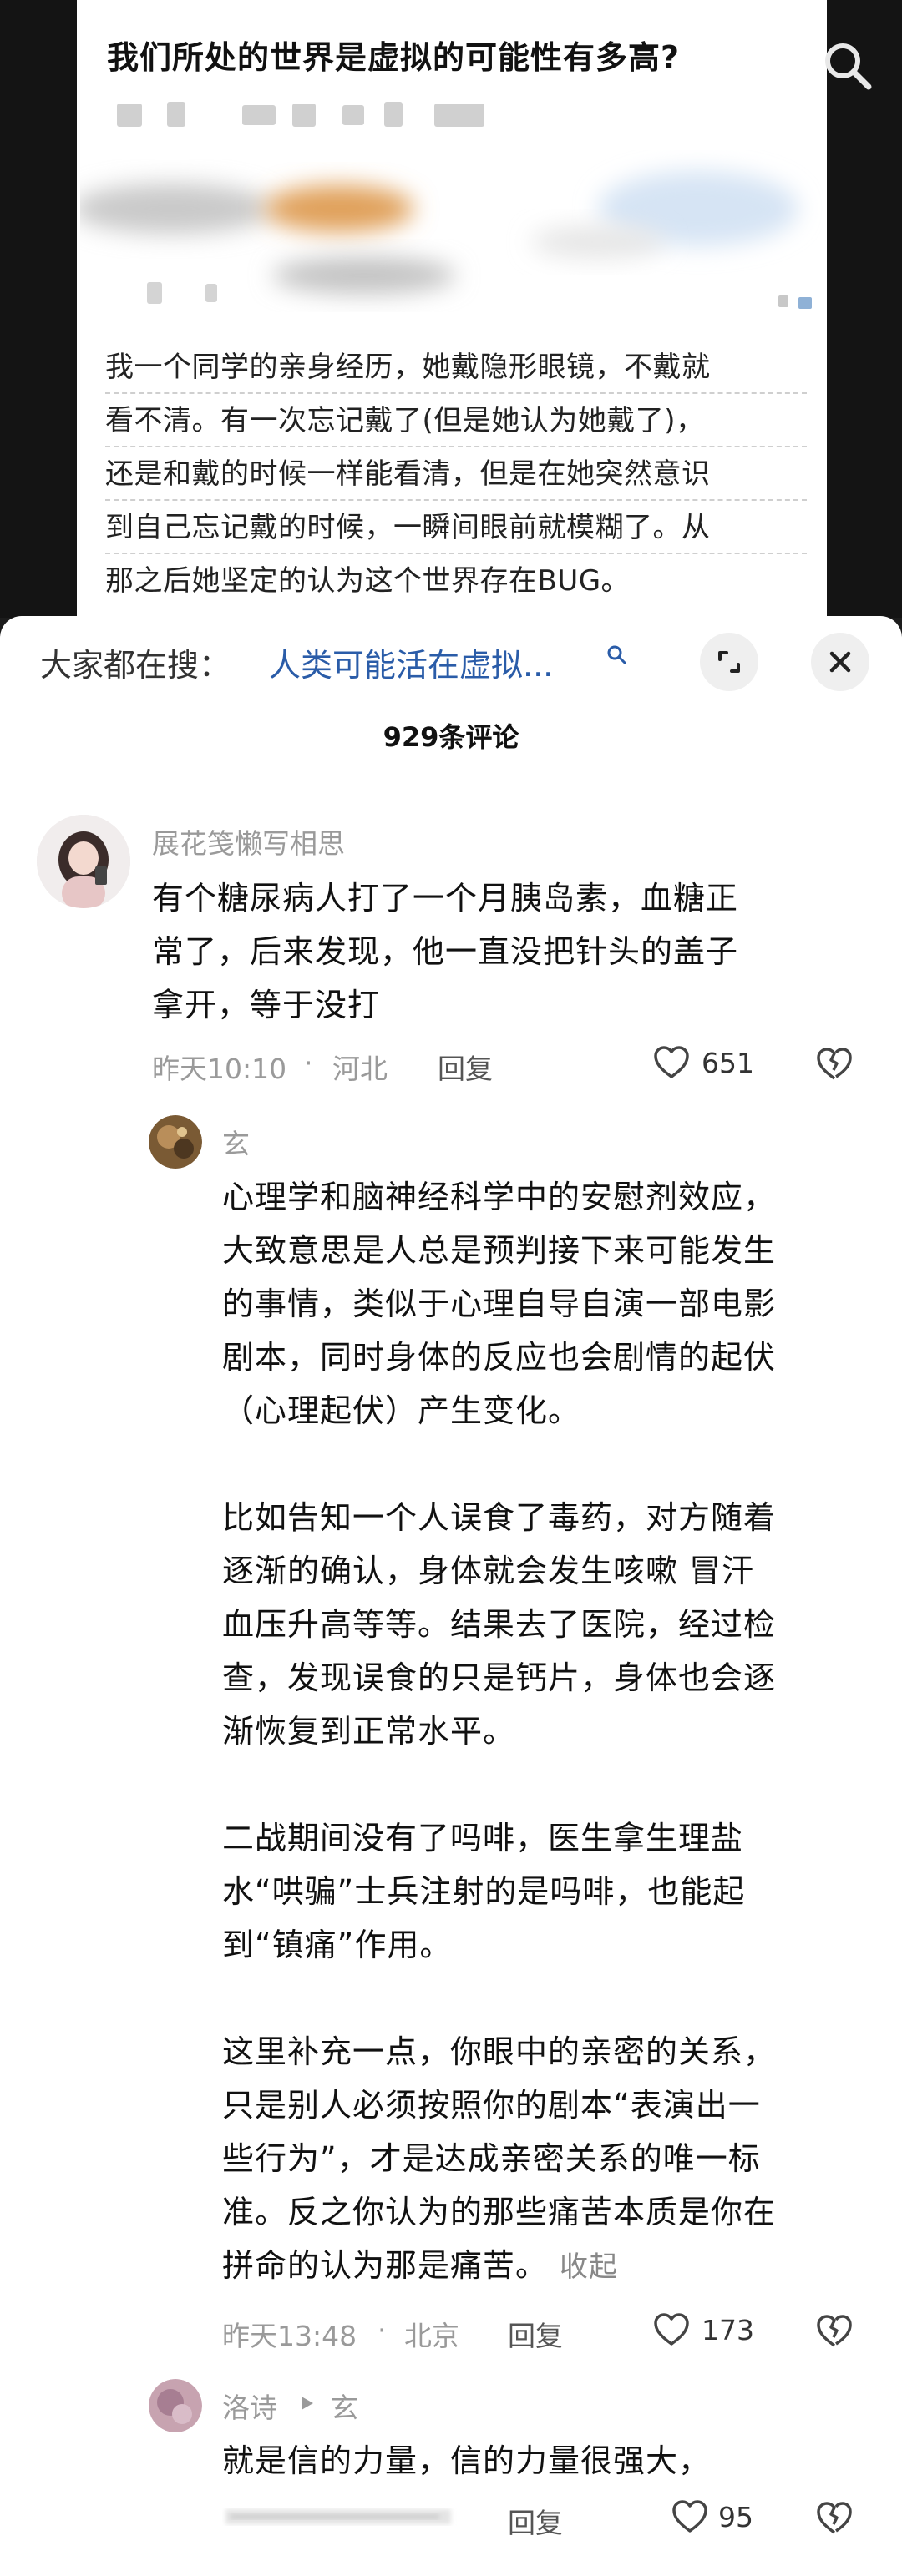 Image resolution: width=902 pixels, height=2576 pixels. What do you see at coordinates (499, 1197) in the screenshot?
I see `comment-line: 心理学和脑神经科学中的安慰剂效应，` at bounding box center [499, 1197].